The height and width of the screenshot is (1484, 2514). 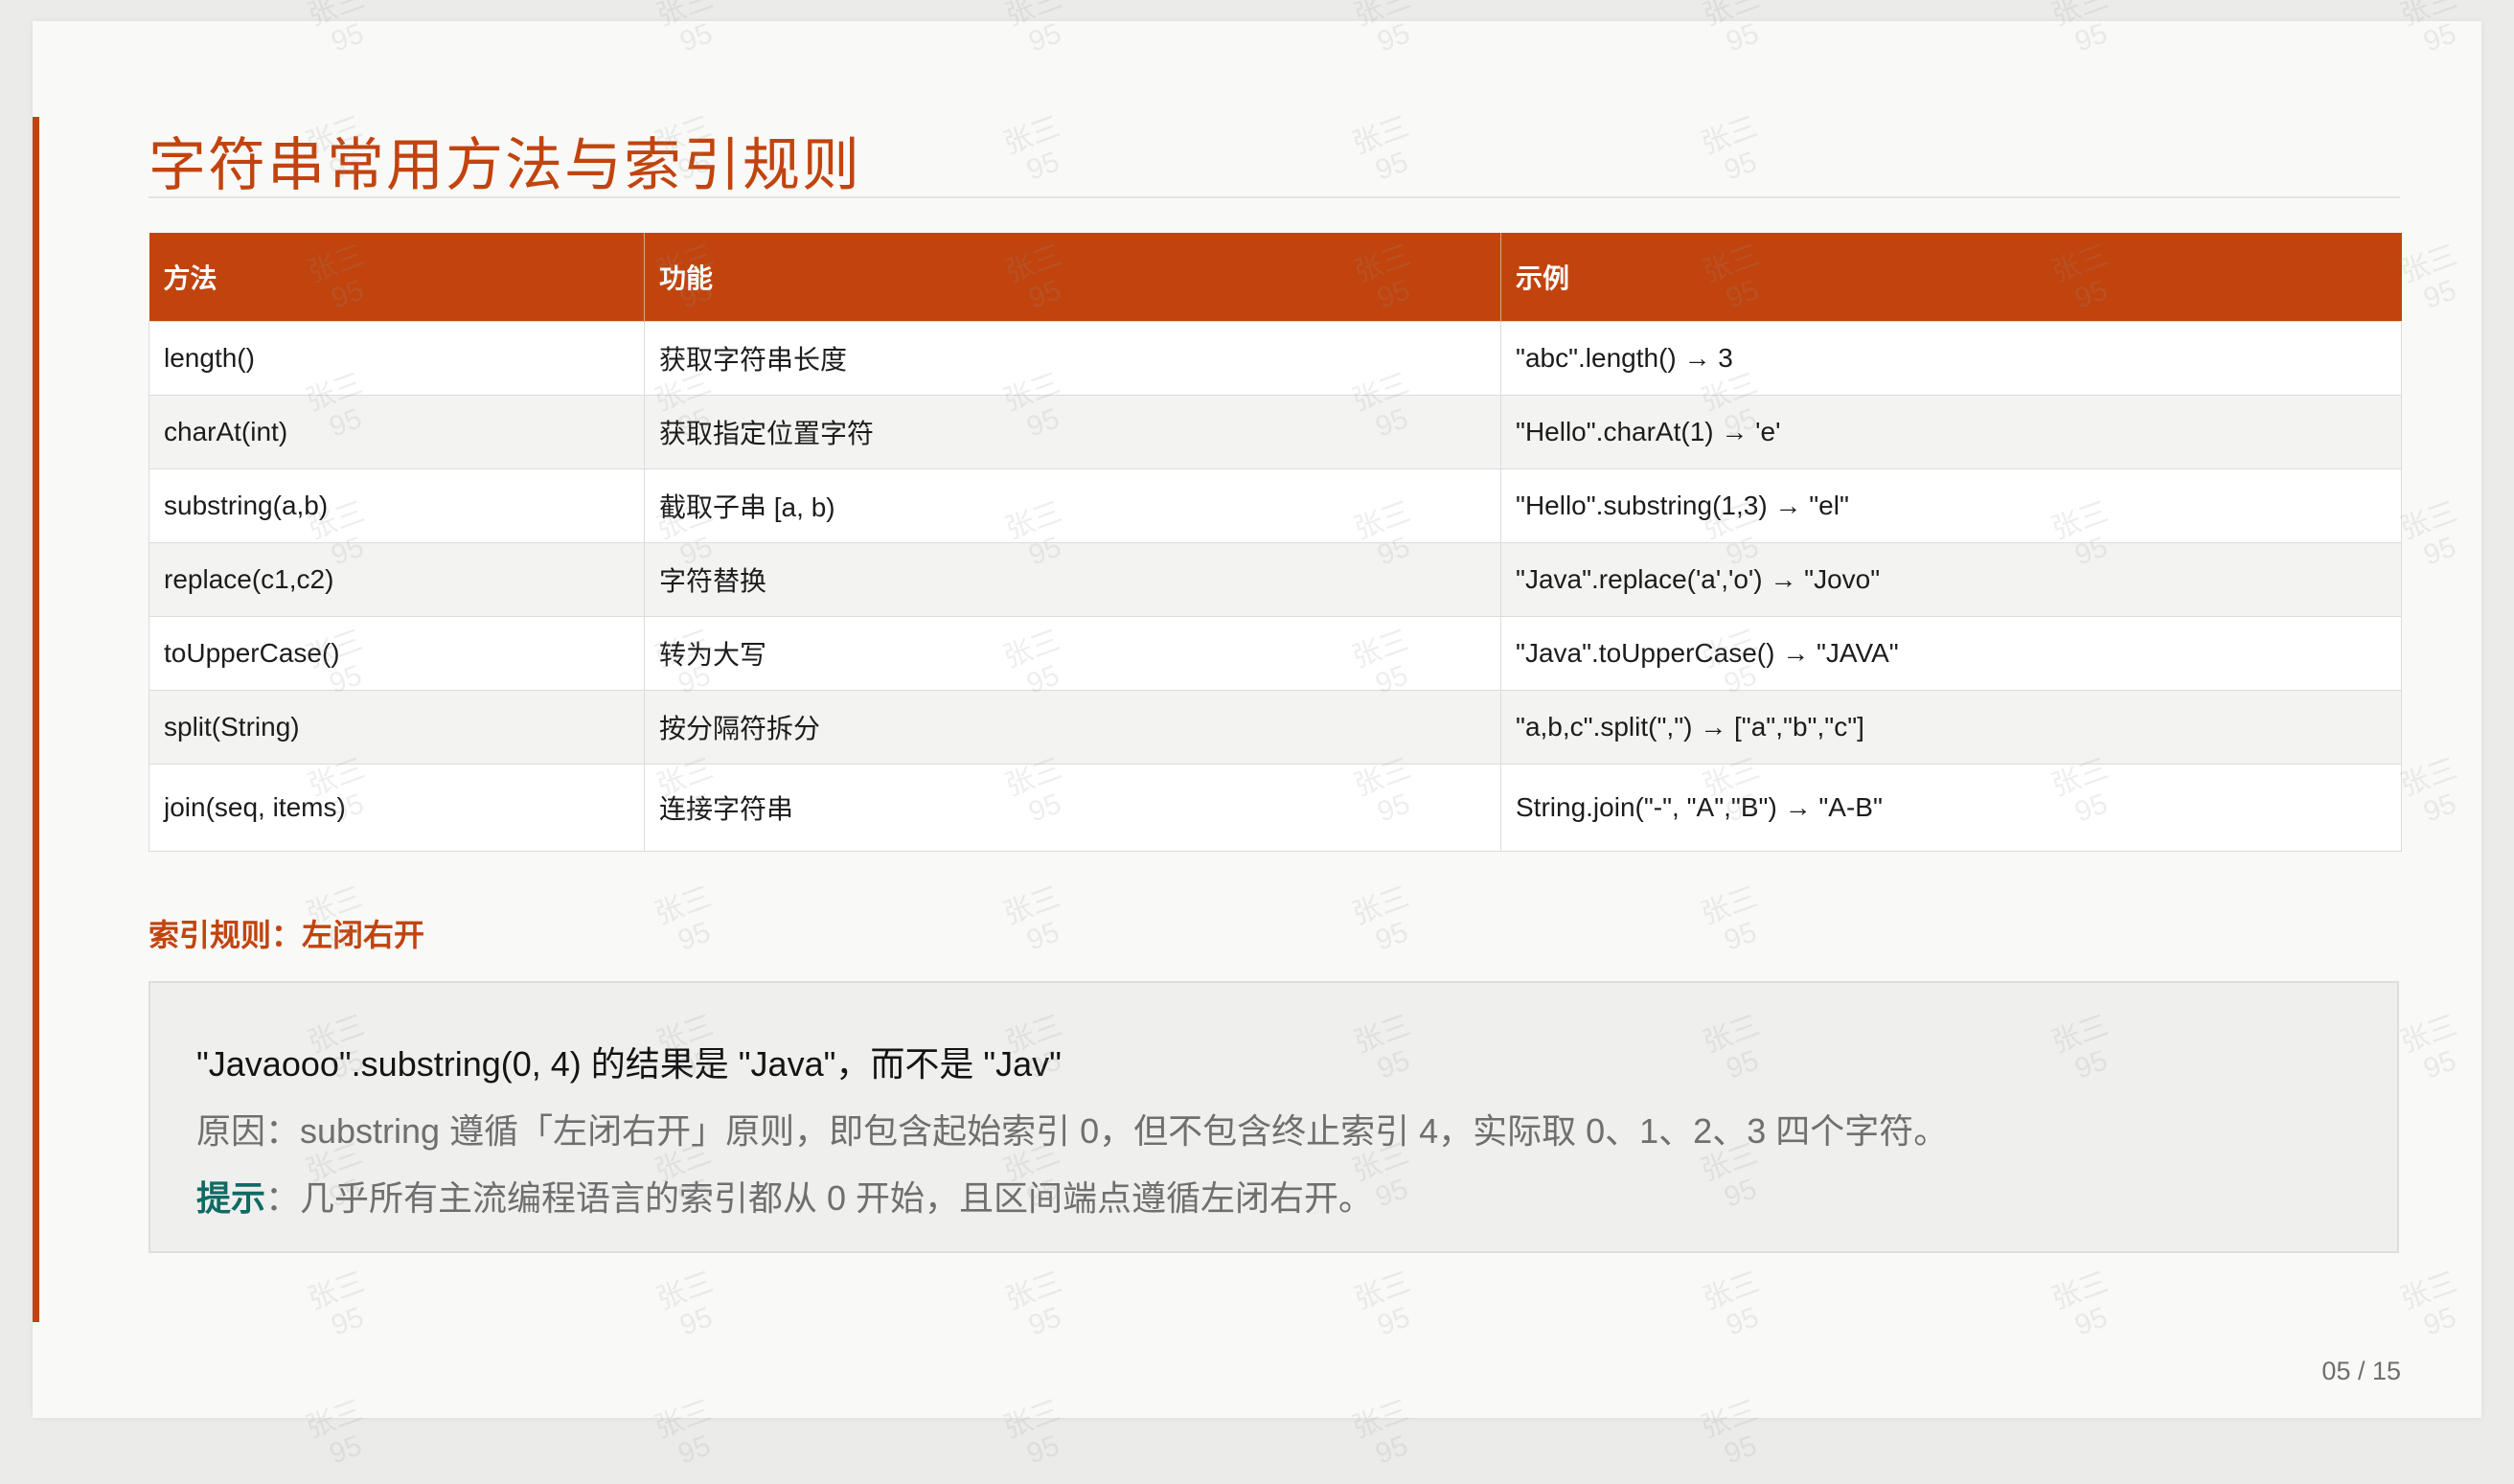 I want to click on index-rule-heading: 索引规则：左闭右开, so click(x=287, y=935).